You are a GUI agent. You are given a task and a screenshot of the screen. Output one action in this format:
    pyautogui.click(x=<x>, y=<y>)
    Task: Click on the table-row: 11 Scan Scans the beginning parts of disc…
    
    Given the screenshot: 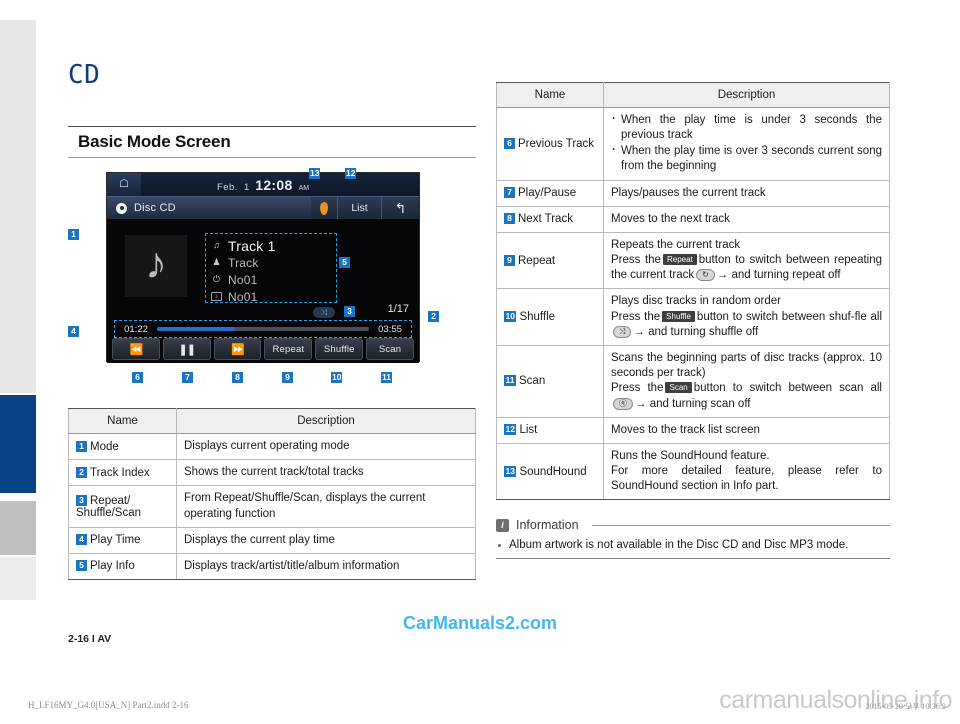 What is the action you would take?
    pyautogui.click(x=693, y=381)
    